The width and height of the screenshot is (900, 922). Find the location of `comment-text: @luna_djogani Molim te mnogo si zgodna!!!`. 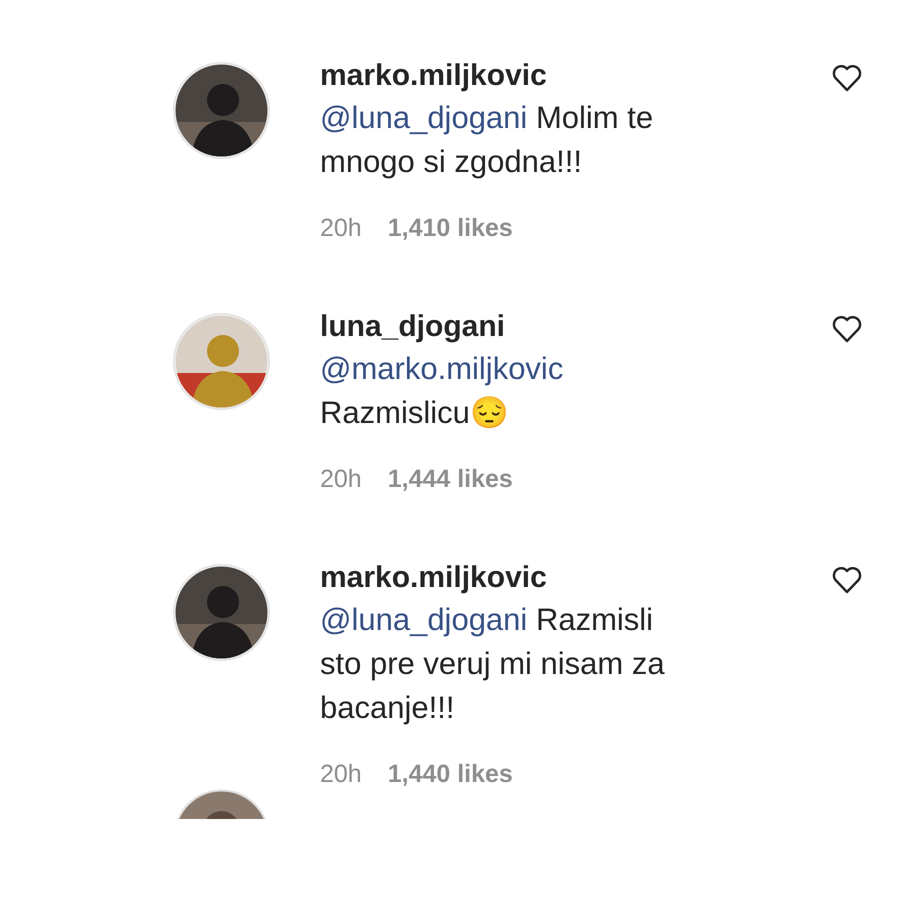

comment-text: @luna_djogani Molim te mnogo si zgodna!!! is located at coordinates (487, 140).